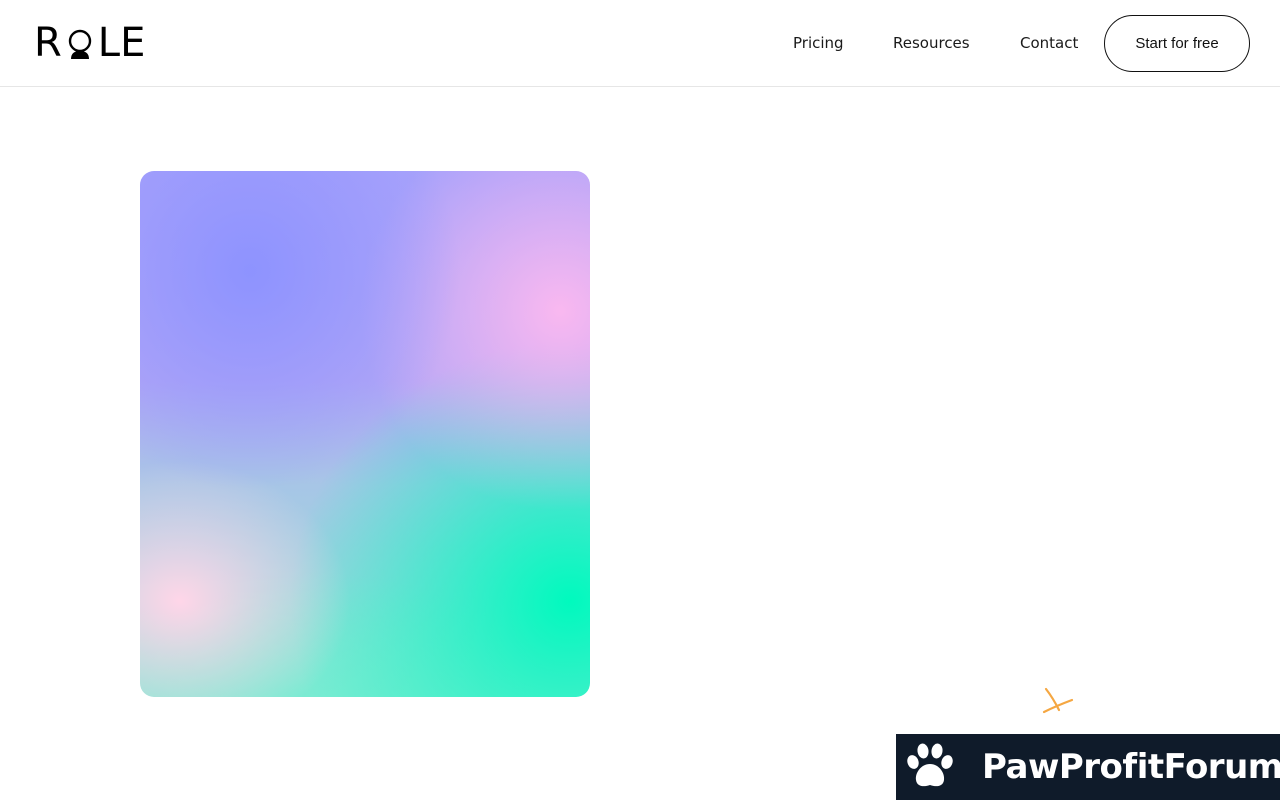 This screenshot has width=1280, height=800. Describe the element at coordinates (1058, 700) in the screenshot. I see `sparkle-icon` at that location.